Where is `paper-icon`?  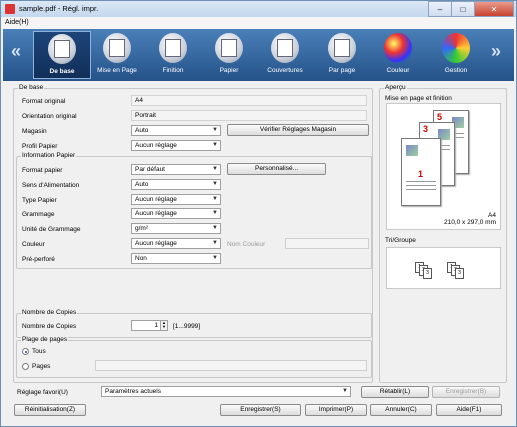 paper-icon is located at coordinates (229, 48).